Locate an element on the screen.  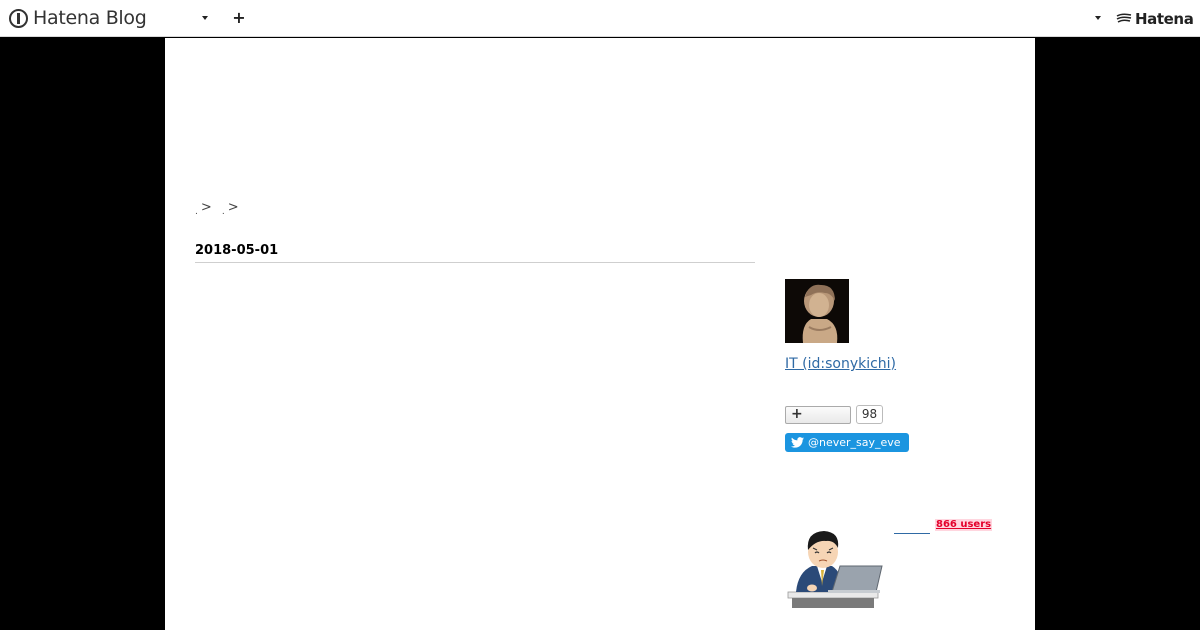
breadcrumb: . > . > is located at coordinates (220, 208).